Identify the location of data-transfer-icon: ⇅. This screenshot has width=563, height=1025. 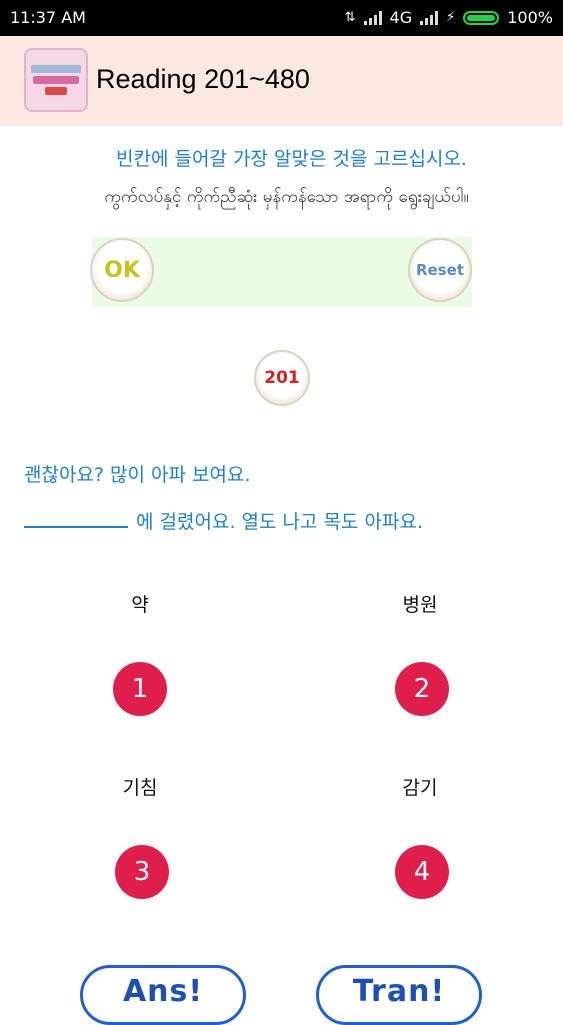
(350, 17).